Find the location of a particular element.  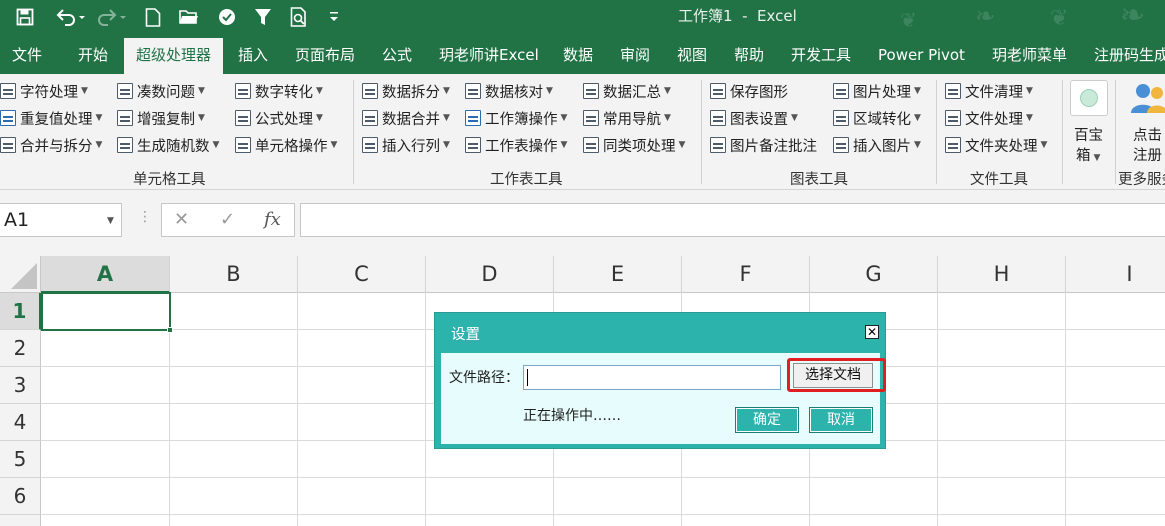

data-merge-label: 数据合并 is located at coordinates (411, 119).